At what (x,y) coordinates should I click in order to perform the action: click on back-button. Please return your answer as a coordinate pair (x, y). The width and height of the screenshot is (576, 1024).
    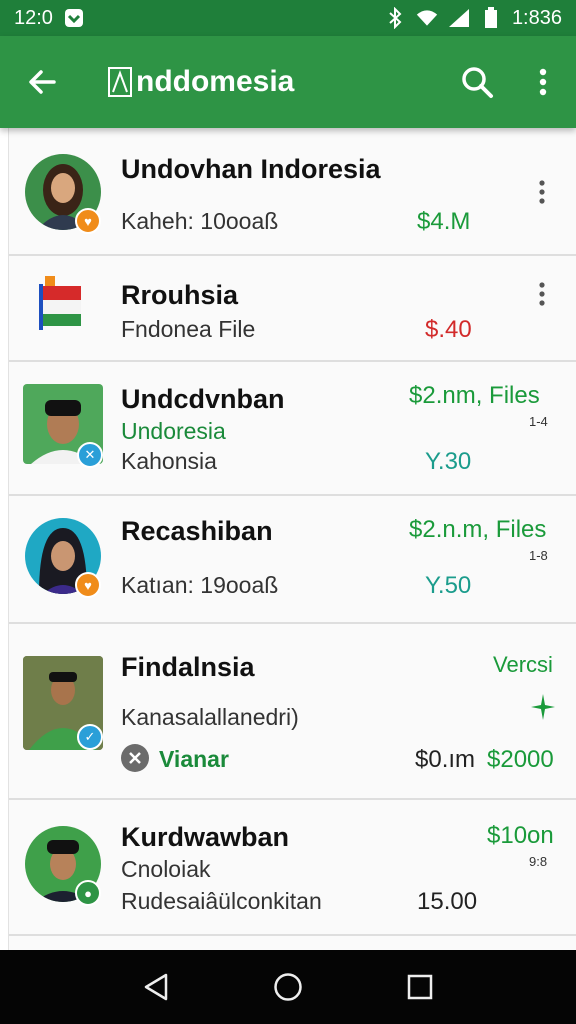
    Looking at the image, I should click on (42, 82).